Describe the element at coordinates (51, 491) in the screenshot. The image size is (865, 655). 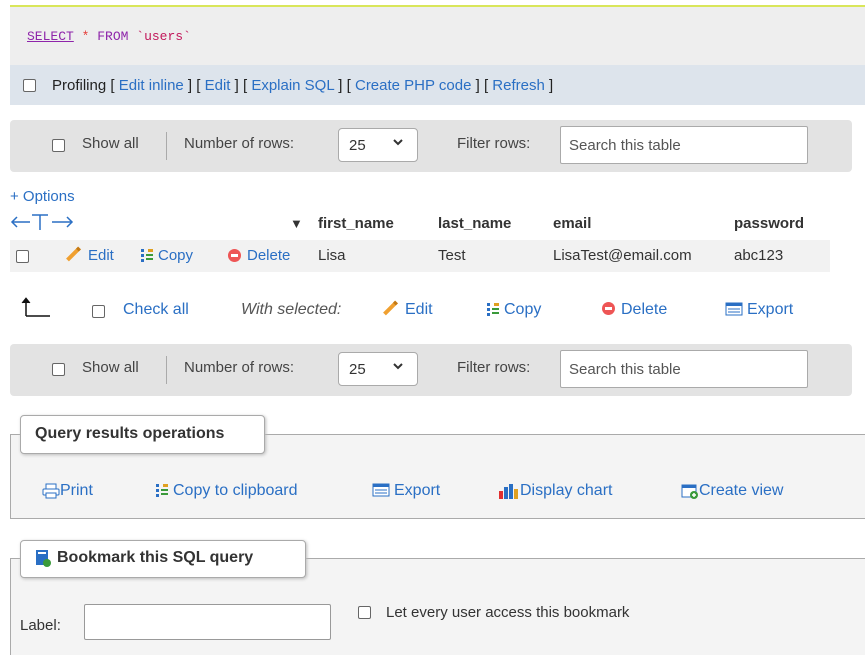
I see `printer-icon` at that location.